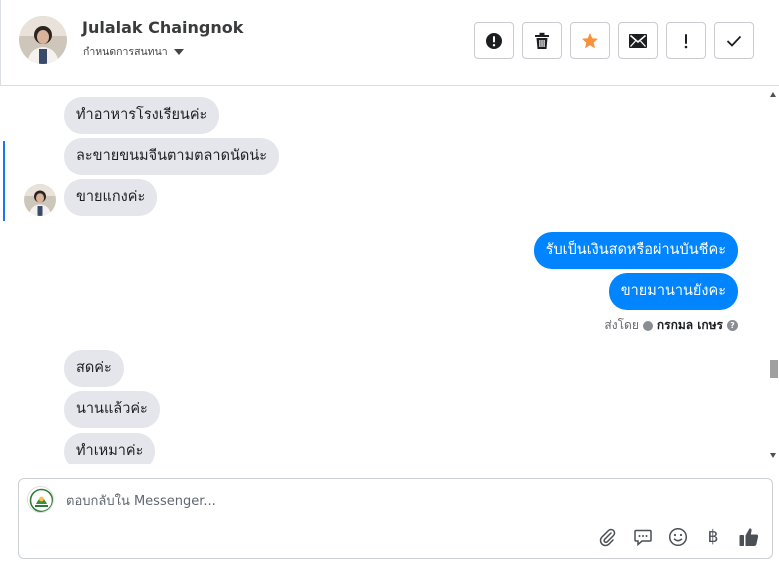  What do you see at coordinates (178, 51) in the screenshot?
I see `caret-down-icon` at bounding box center [178, 51].